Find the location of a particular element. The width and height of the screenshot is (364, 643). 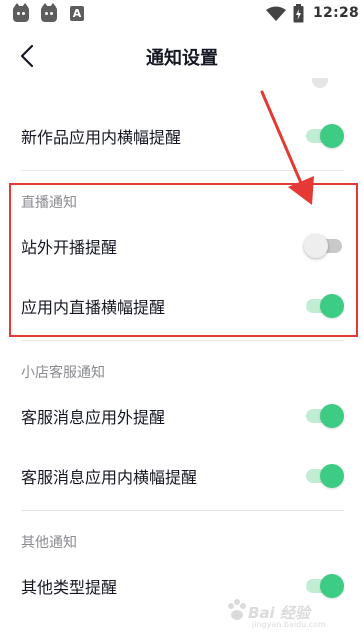

battery-charging-icon is located at coordinates (298, 13).